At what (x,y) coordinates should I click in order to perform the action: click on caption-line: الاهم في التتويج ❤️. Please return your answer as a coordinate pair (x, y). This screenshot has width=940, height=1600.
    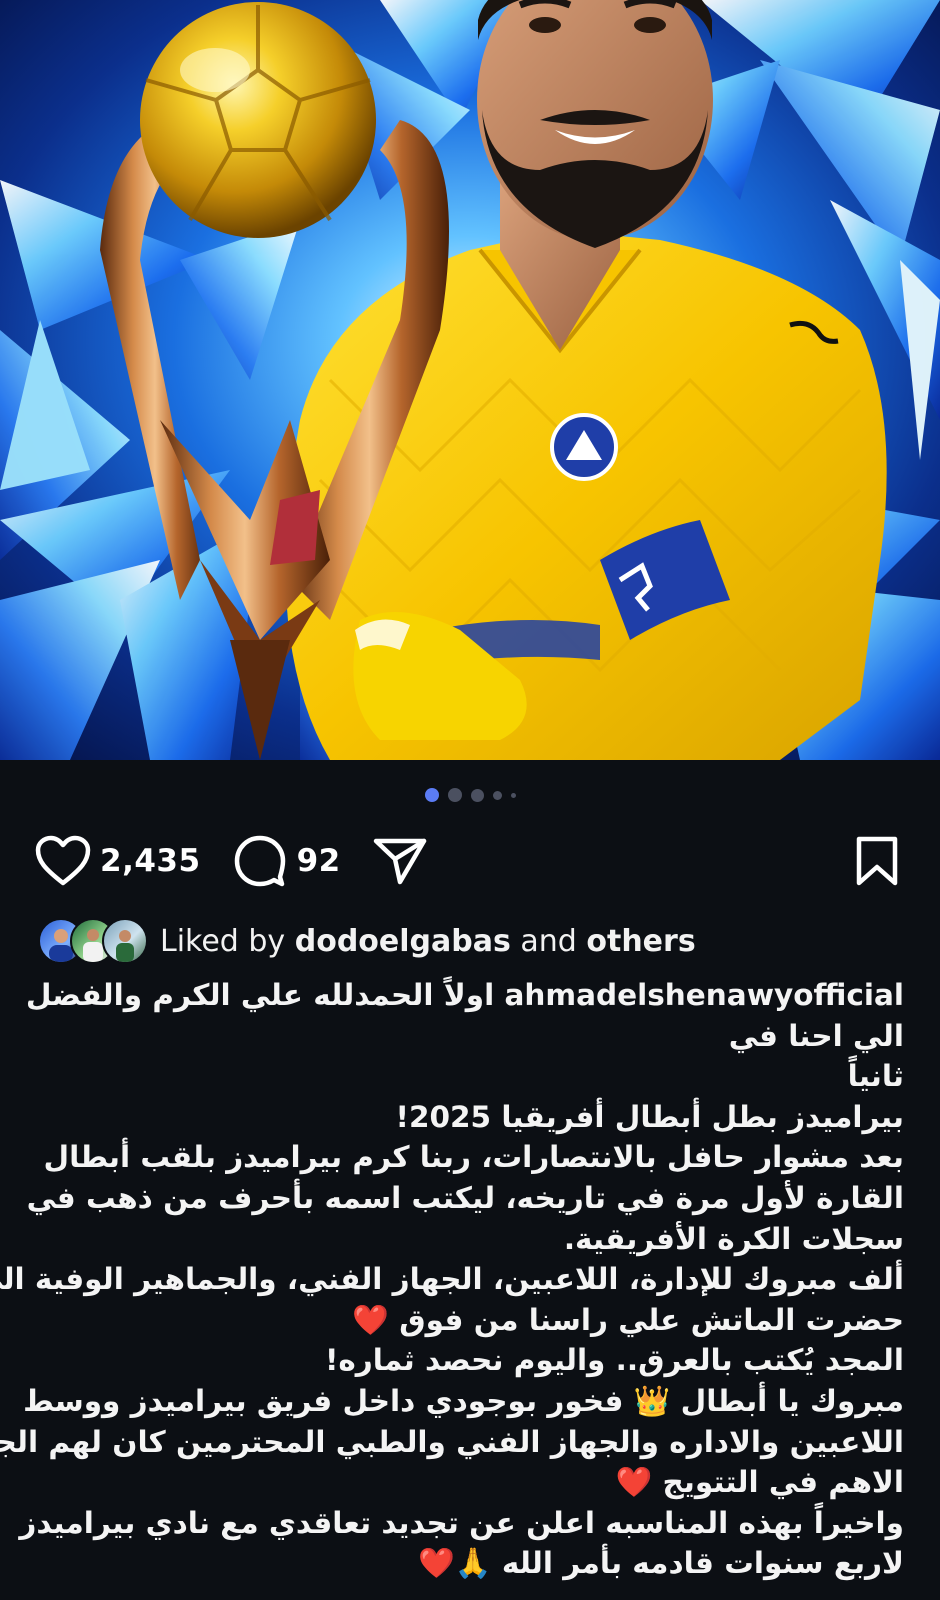
    Looking at the image, I should click on (759, 1482).